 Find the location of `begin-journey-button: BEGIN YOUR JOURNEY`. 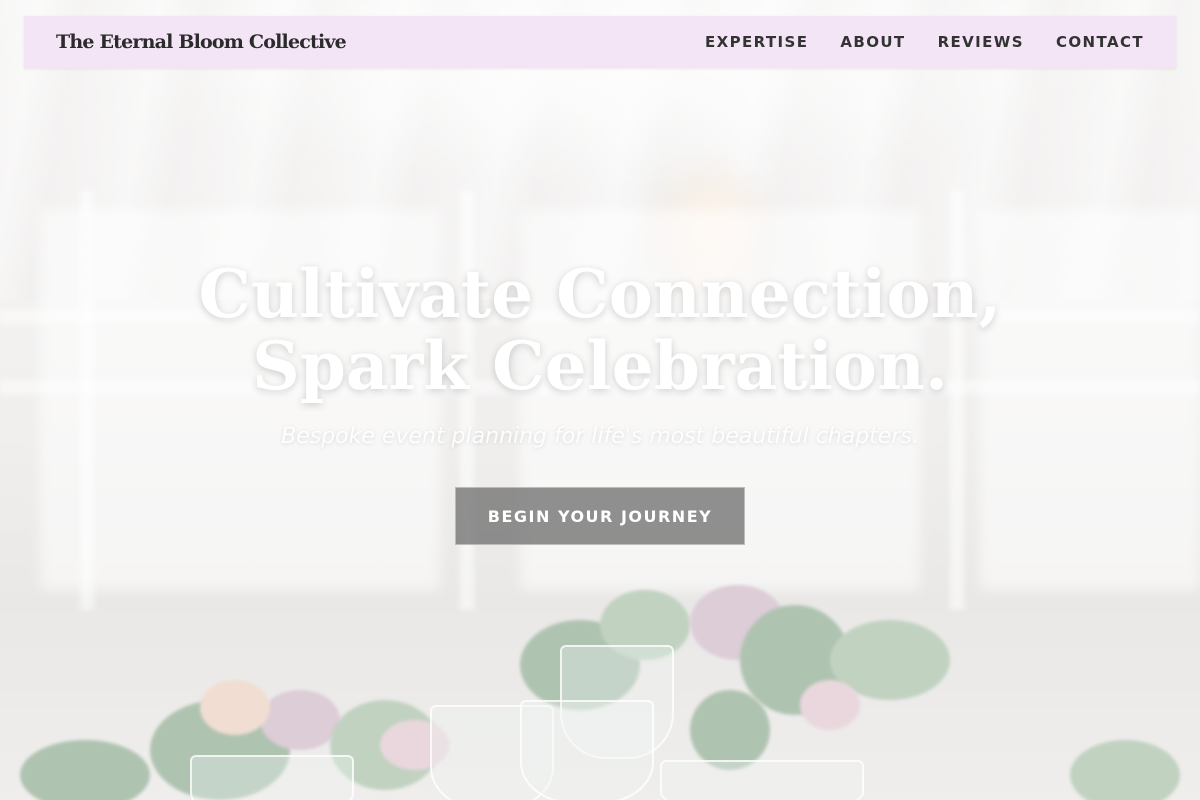

begin-journey-button: BEGIN YOUR JOURNEY is located at coordinates (600, 516).